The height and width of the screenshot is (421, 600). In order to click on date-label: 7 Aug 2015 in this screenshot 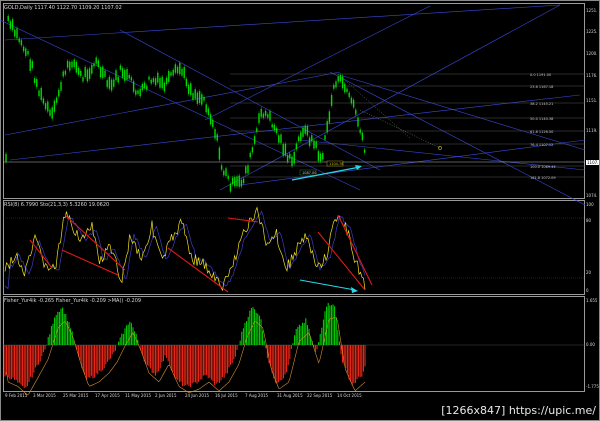, I will do `click(257, 395)`.